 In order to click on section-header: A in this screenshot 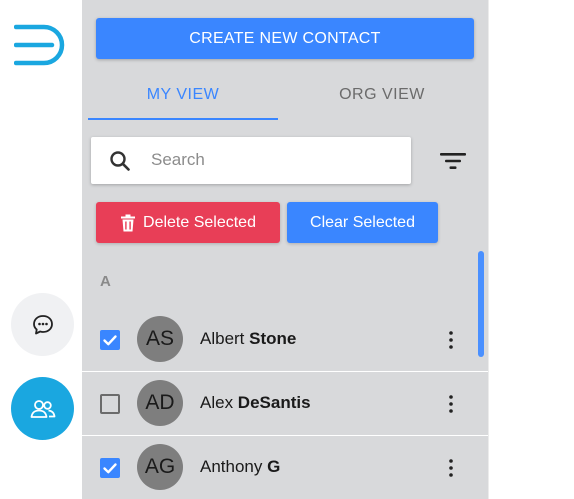, I will do `click(105, 281)`.